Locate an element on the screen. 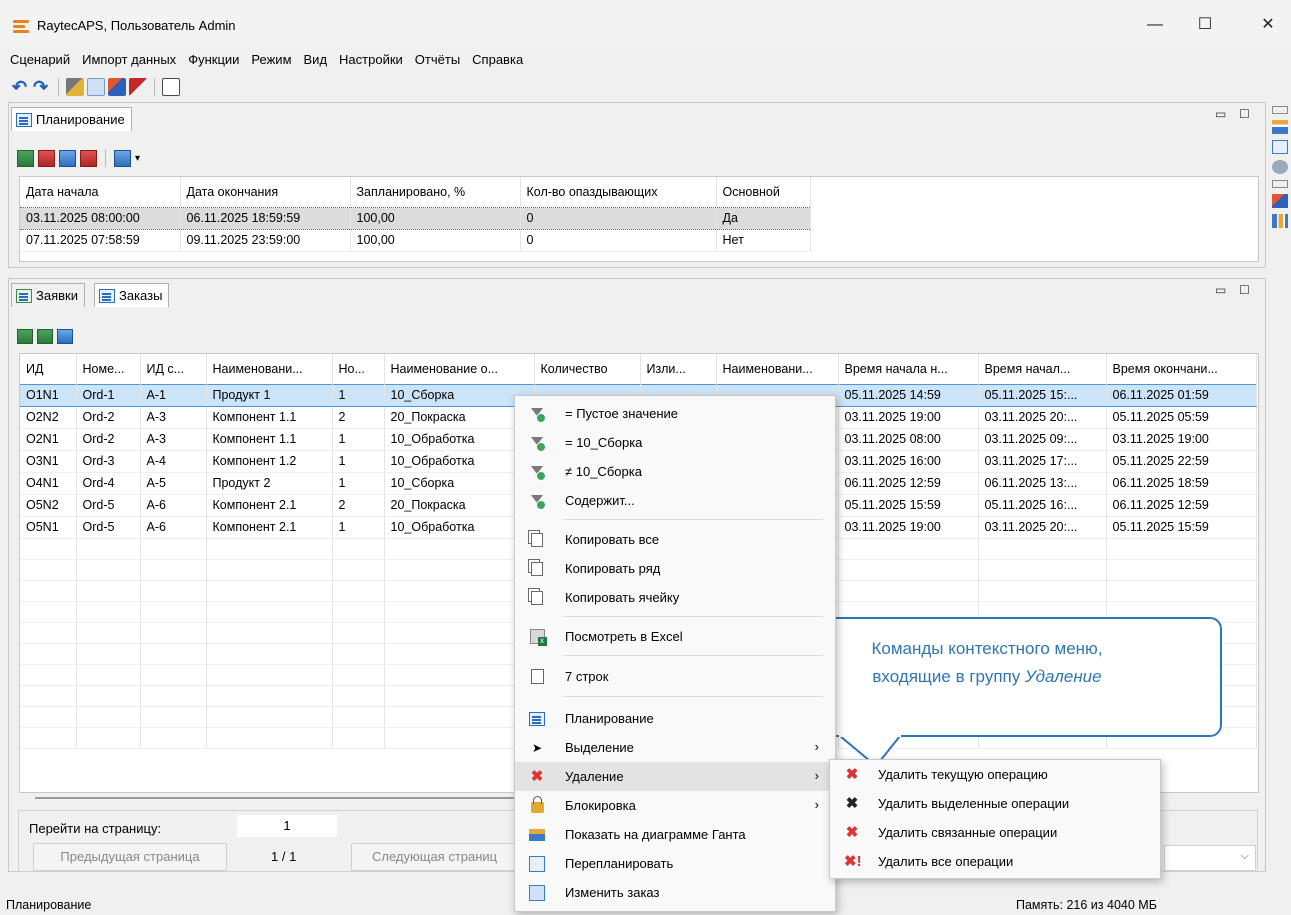 This screenshot has height=915, width=1291. close-button: ✕ is located at coordinates (1268, 25).